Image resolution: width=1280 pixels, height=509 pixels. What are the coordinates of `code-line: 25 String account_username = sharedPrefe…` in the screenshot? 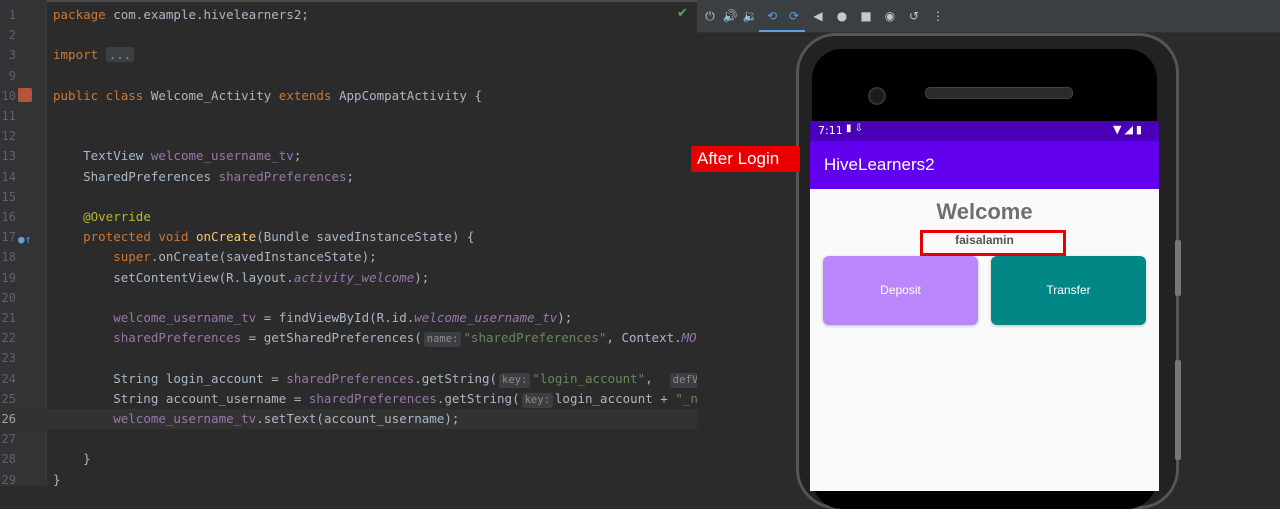 It's located at (348, 399).